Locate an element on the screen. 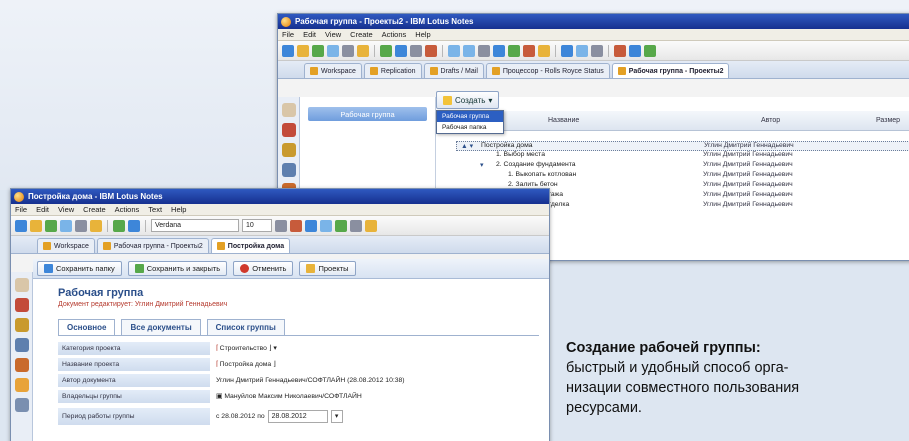 Image resolution: width=909 pixels, height=441 pixels. field-project-name-value: ⌈Постройка дома ⌋ is located at coordinates (243, 364).